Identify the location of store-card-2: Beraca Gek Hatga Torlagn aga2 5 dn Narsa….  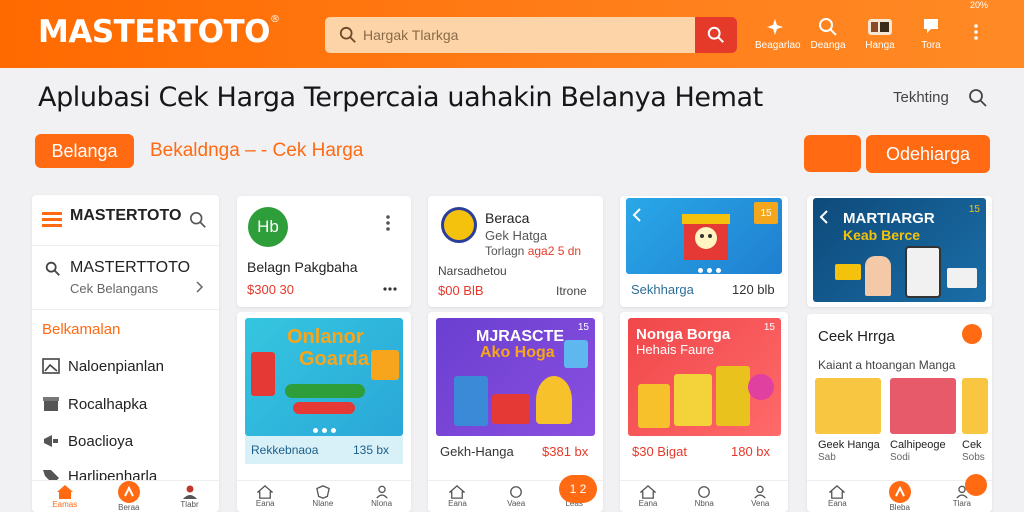
(515, 251).